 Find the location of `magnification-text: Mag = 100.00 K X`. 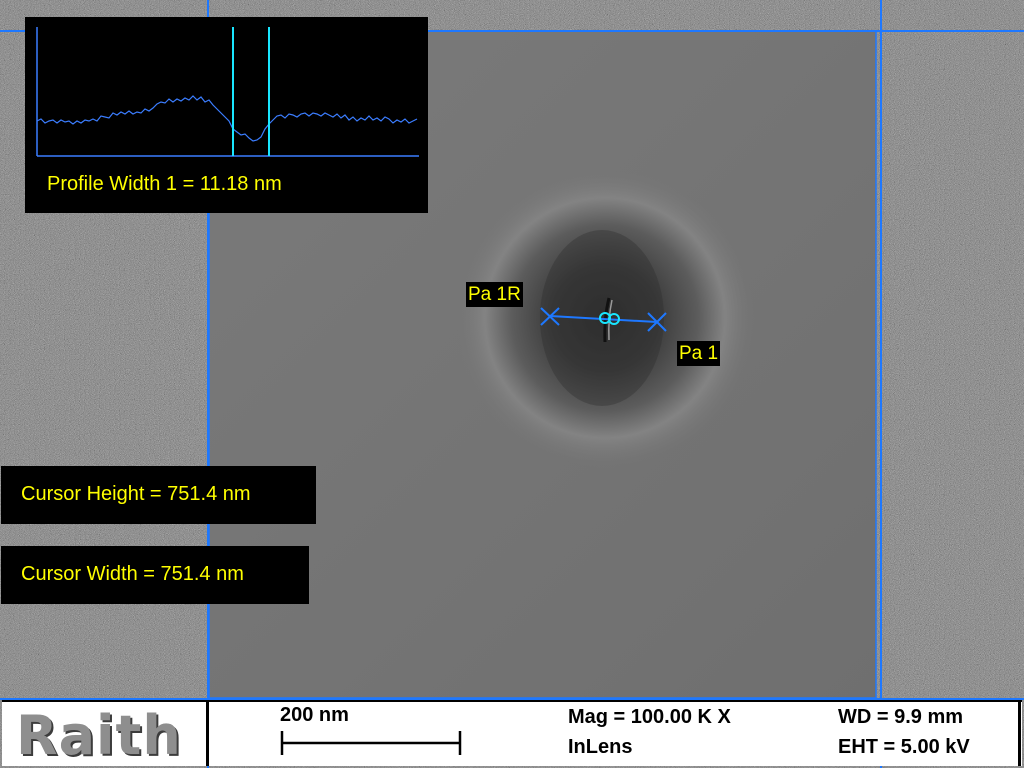

magnification-text: Mag = 100.00 K X is located at coordinates (649, 717).